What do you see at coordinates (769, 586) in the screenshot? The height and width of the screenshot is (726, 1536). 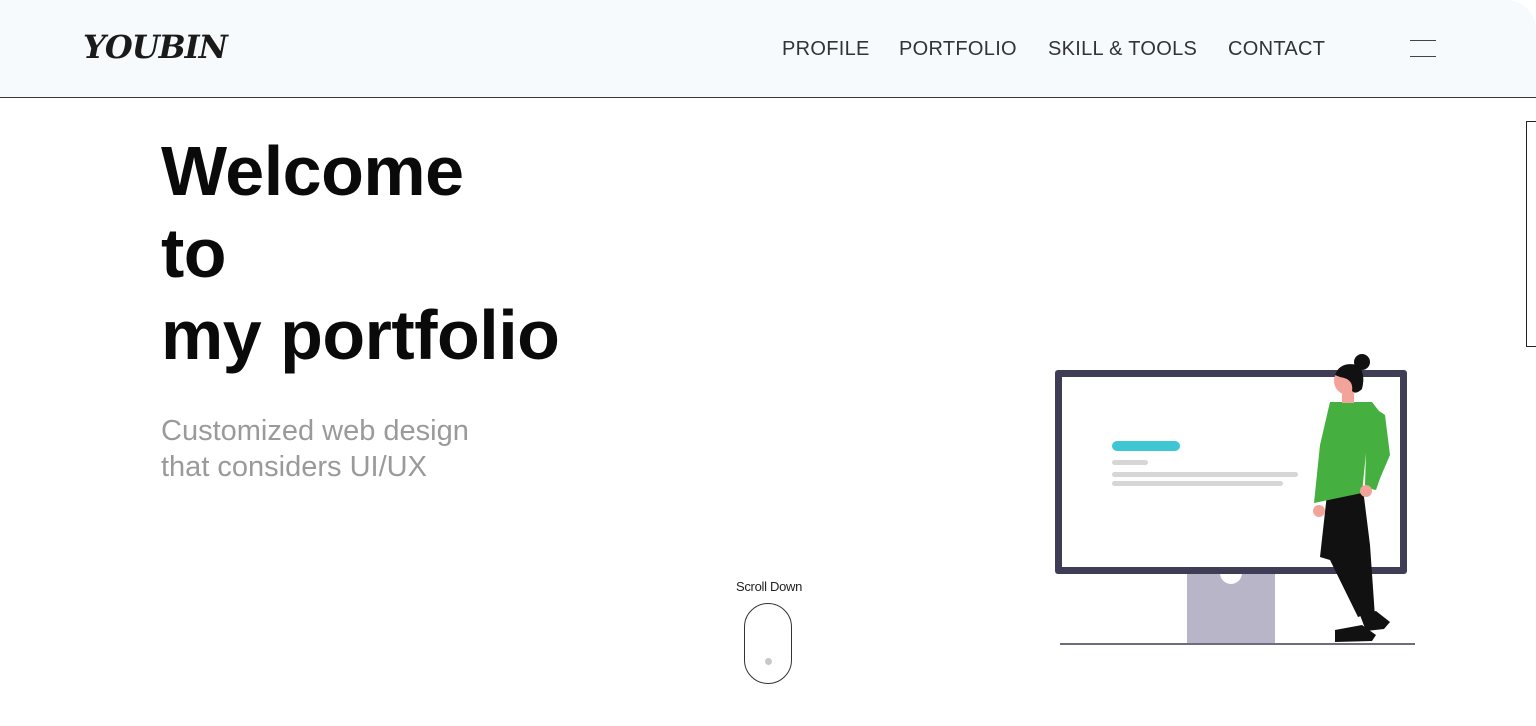 I see `scroll-down-label: Scroll Down` at bounding box center [769, 586].